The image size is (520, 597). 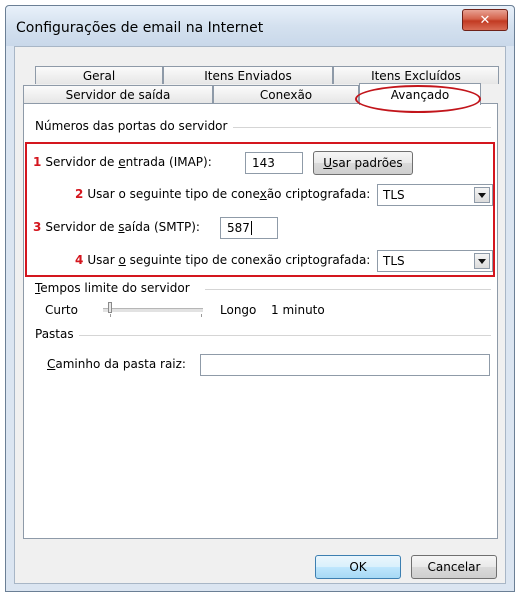 I want to click on tab-itens-enviados: Itens Enviados, so click(x=248, y=75).